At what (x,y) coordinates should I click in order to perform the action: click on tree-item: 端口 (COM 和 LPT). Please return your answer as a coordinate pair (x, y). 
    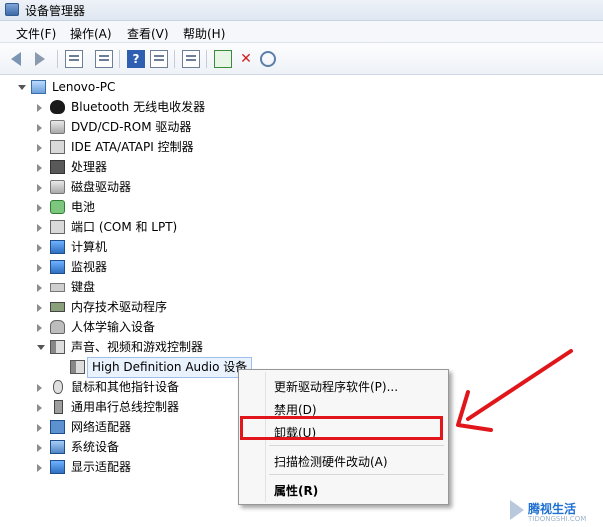
    Looking at the image, I should click on (162, 227).